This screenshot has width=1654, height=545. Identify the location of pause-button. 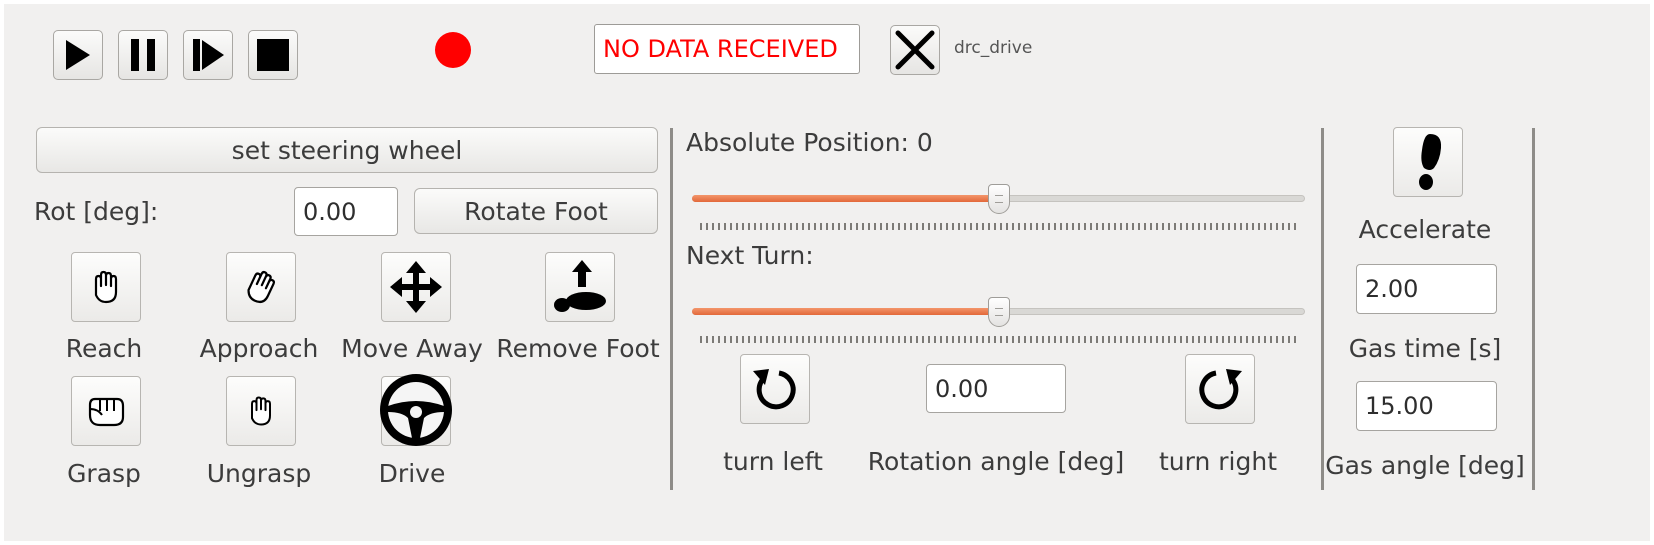
(143, 55).